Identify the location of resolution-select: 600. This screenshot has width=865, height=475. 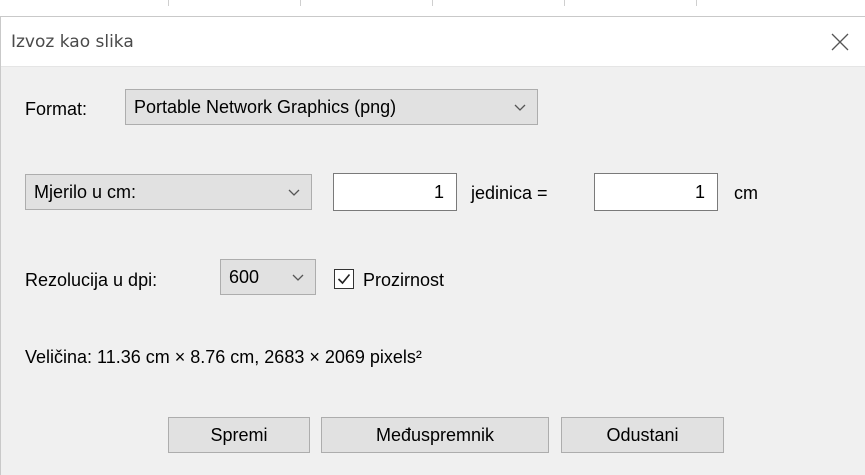
(268, 277).